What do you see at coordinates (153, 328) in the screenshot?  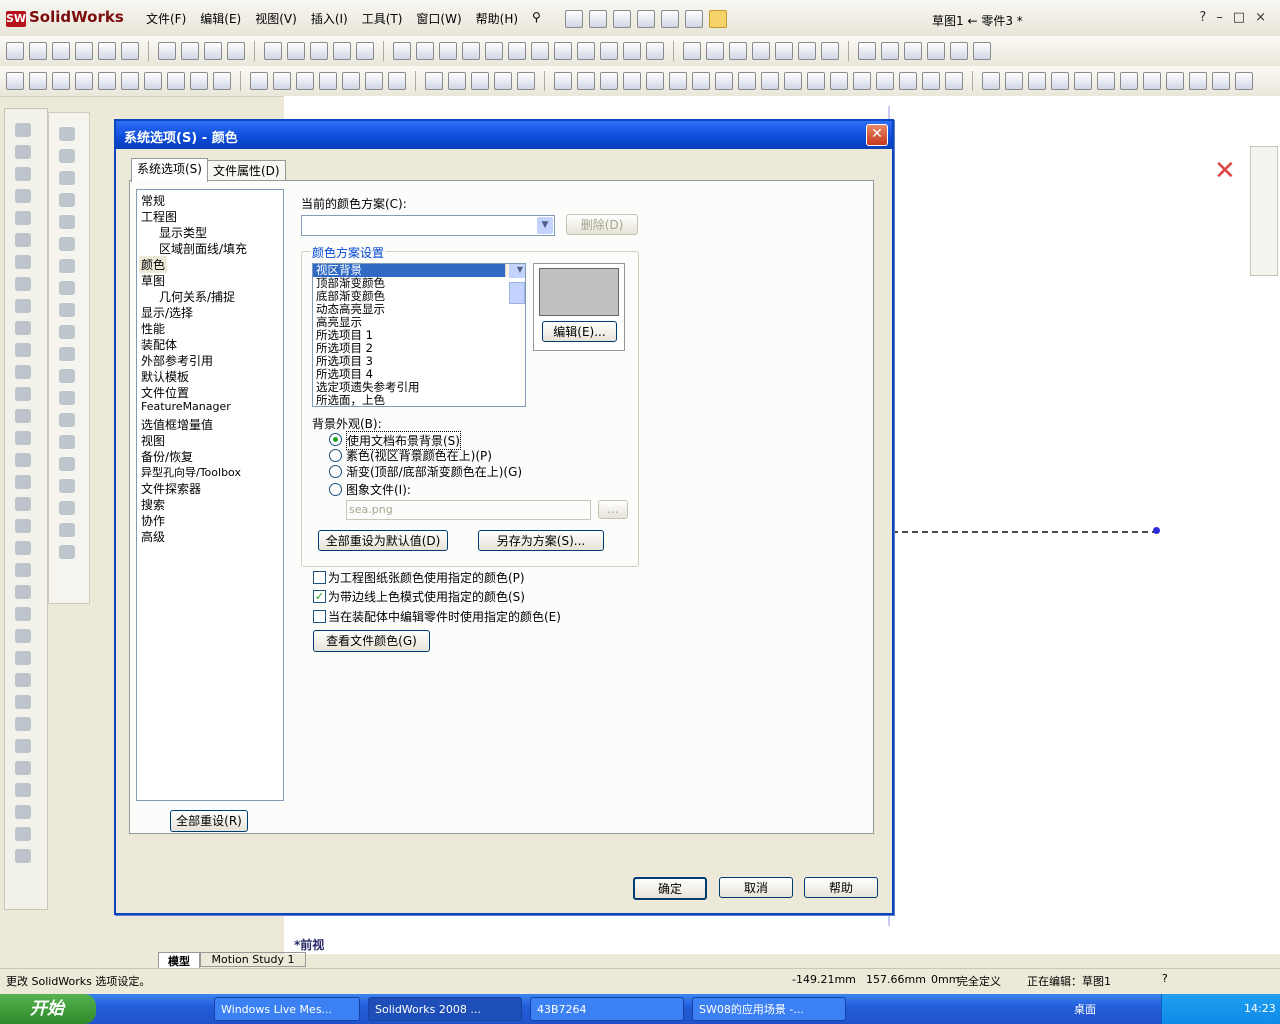 I see `tree-item-performance: 性能` at bounding box center [153, 328].